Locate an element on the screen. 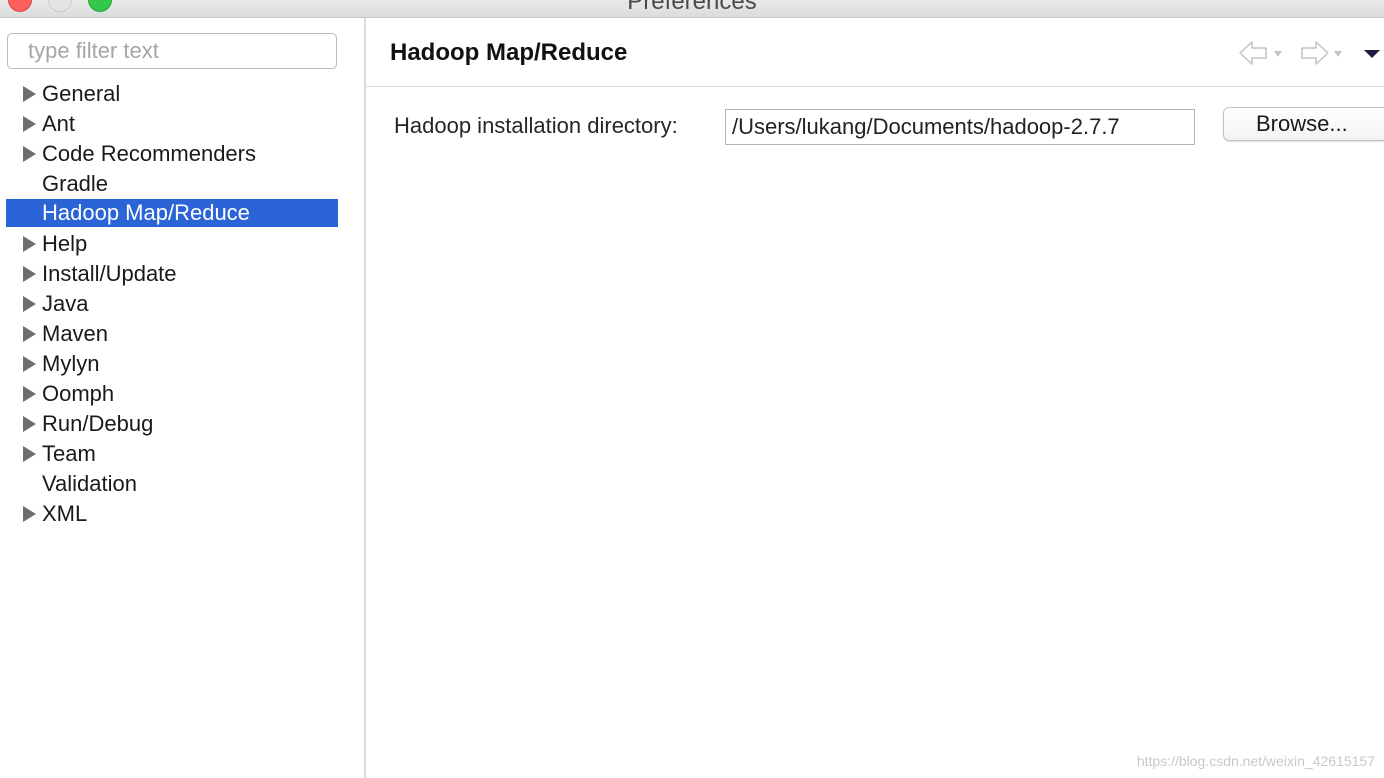 This screenshot has height=778, width=1384. tree-item-hadoop-map-reduce: Hadoop Map/Reduce is located at coordinates (172, 213).